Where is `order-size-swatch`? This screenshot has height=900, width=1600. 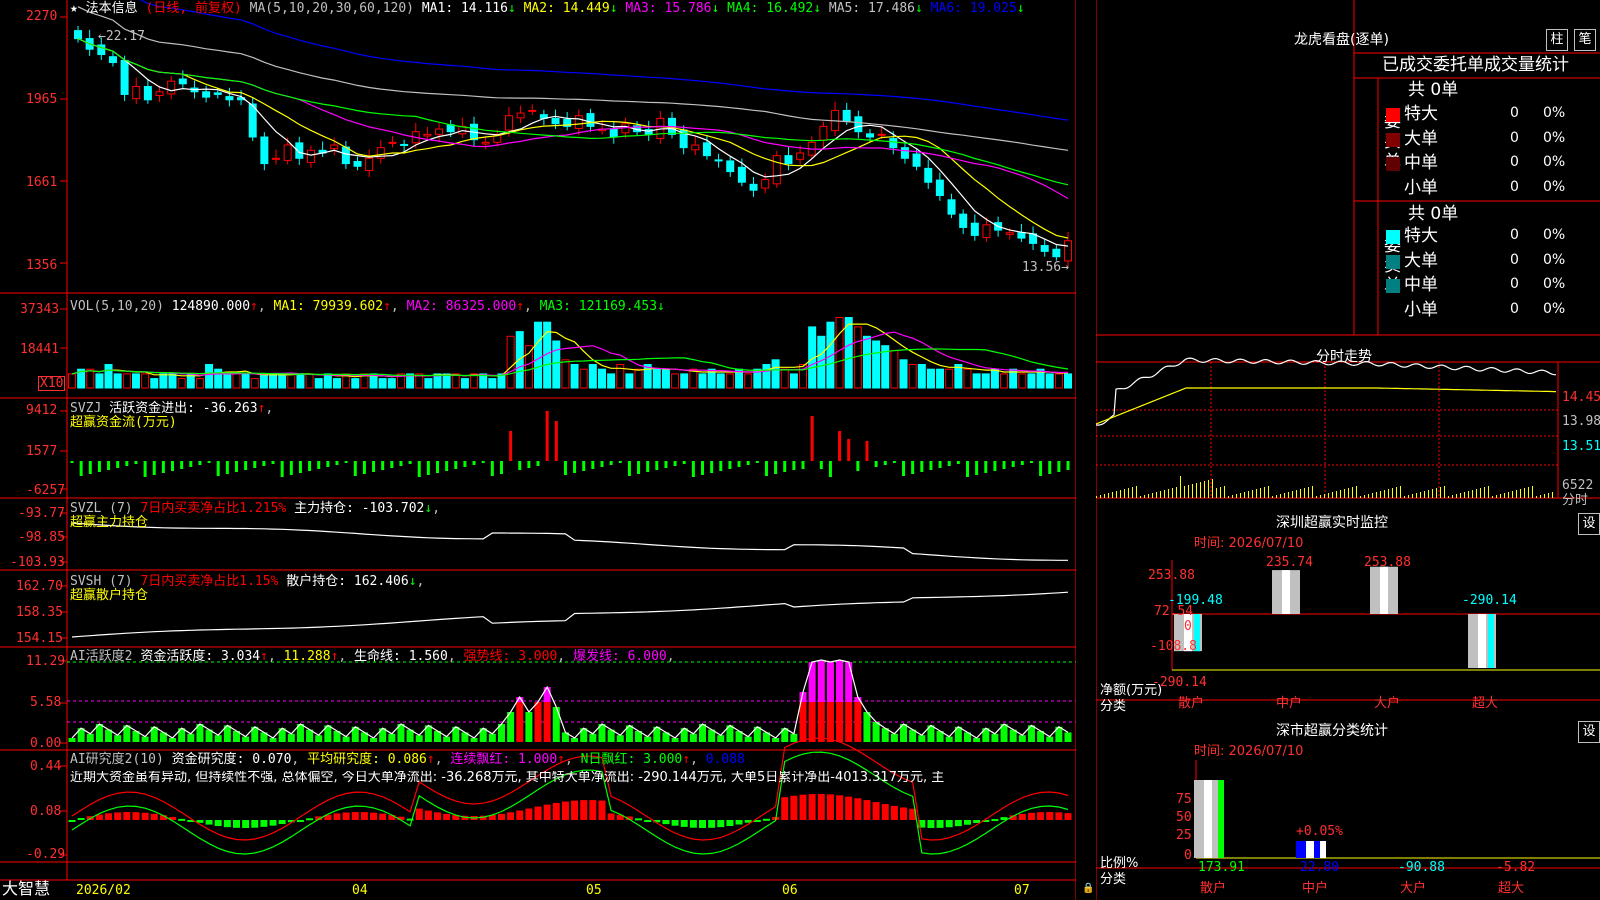
order-size-swatch is located at coordinates (1393, 310).